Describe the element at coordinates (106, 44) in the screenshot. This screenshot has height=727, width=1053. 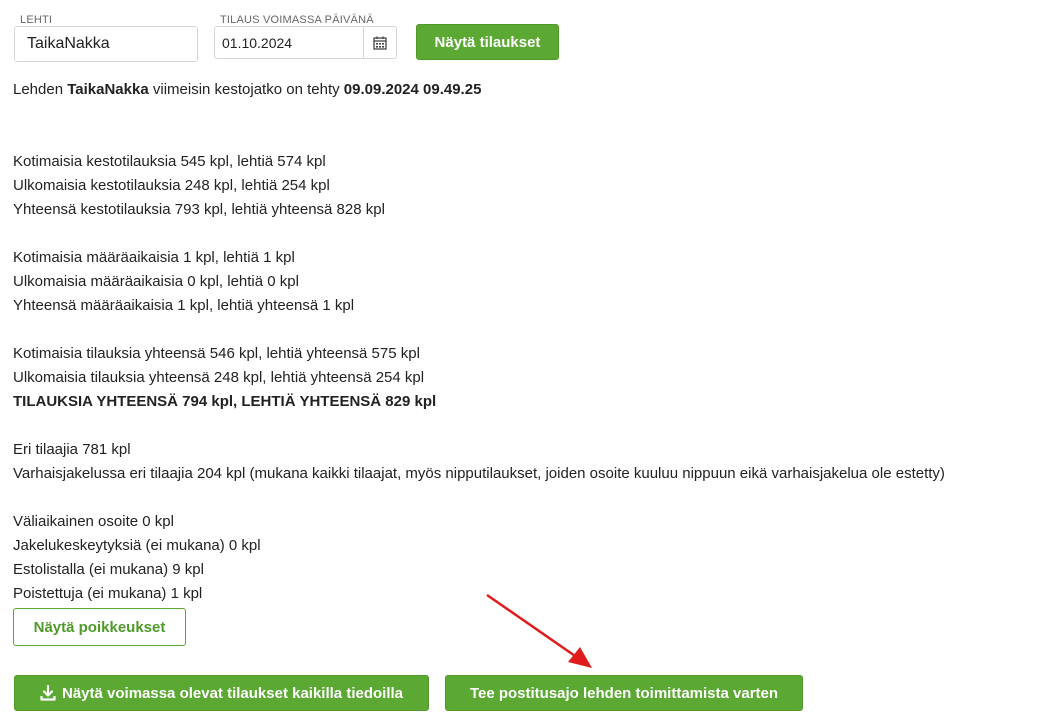
I see `magazine-input` at that location.